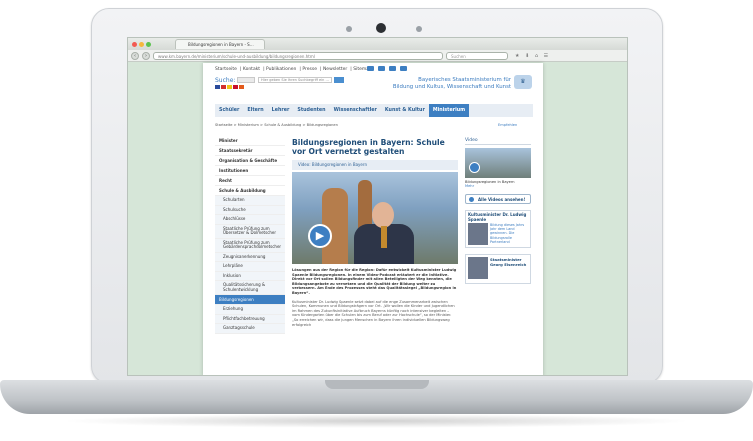 The width and height of the screenshot is (753, 441). Describe the element at coordinates (377, 384) in the screenshot. I see `laptop-notch` at that location.